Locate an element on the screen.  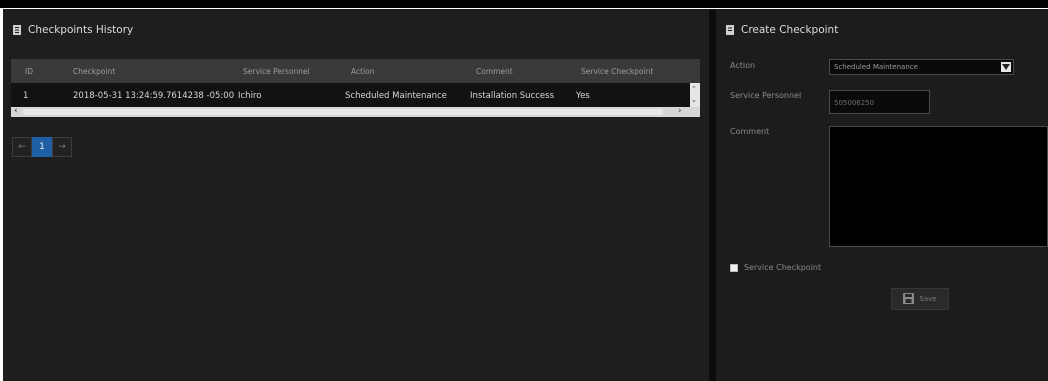
service-checkpoint-label: Service Checkpoint is located at coordinates (783, 267).